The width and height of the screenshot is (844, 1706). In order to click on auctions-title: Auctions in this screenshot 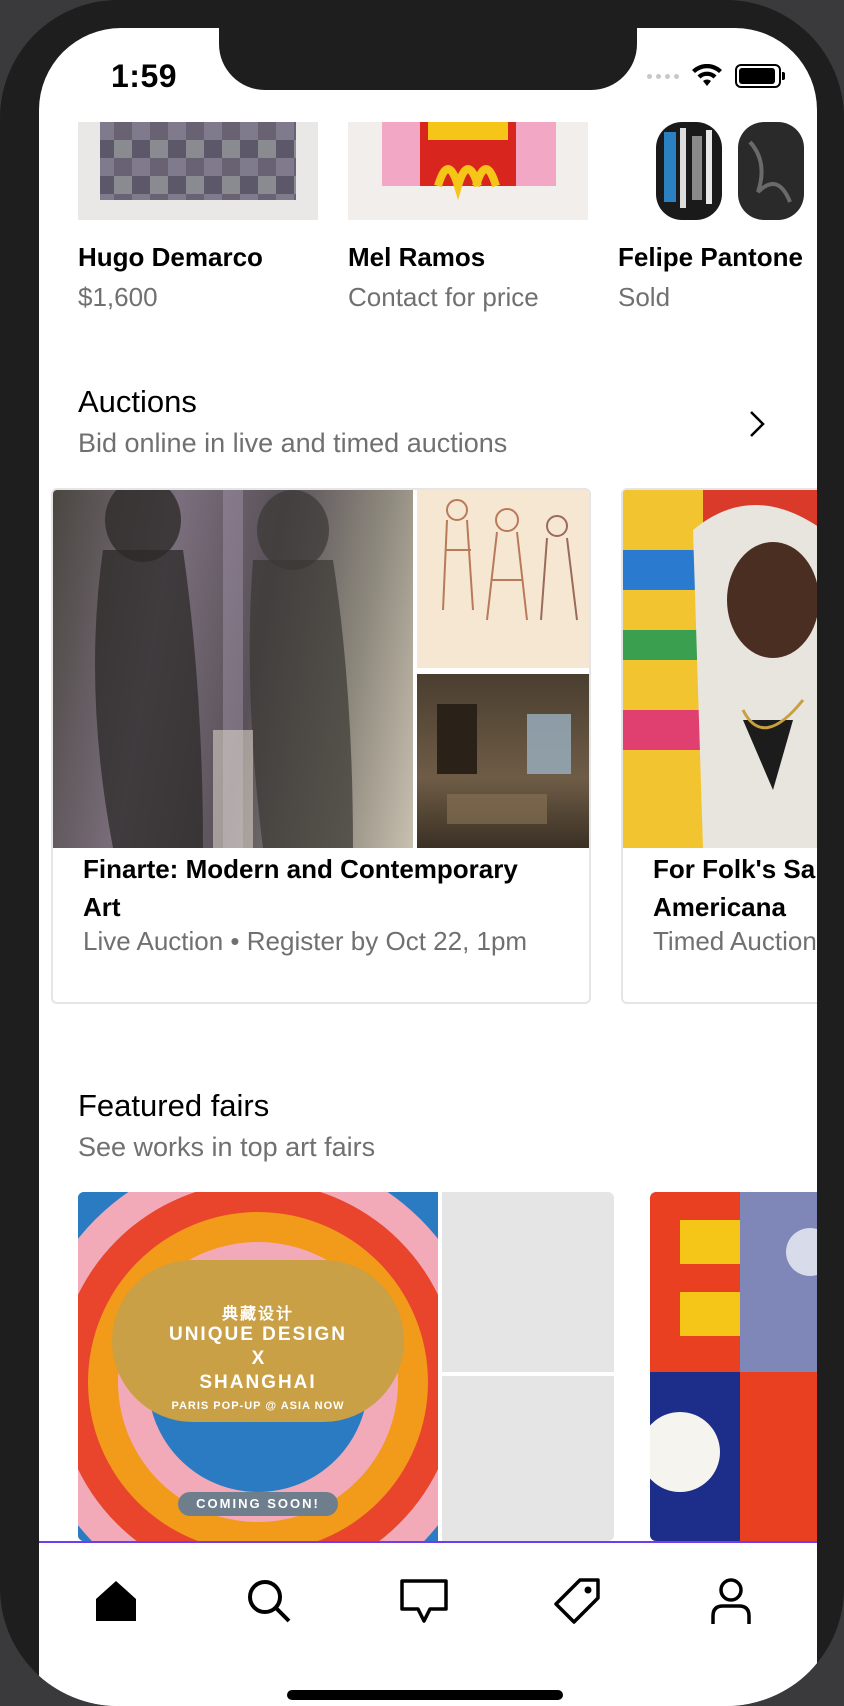, I will do `click(137, 401)`.